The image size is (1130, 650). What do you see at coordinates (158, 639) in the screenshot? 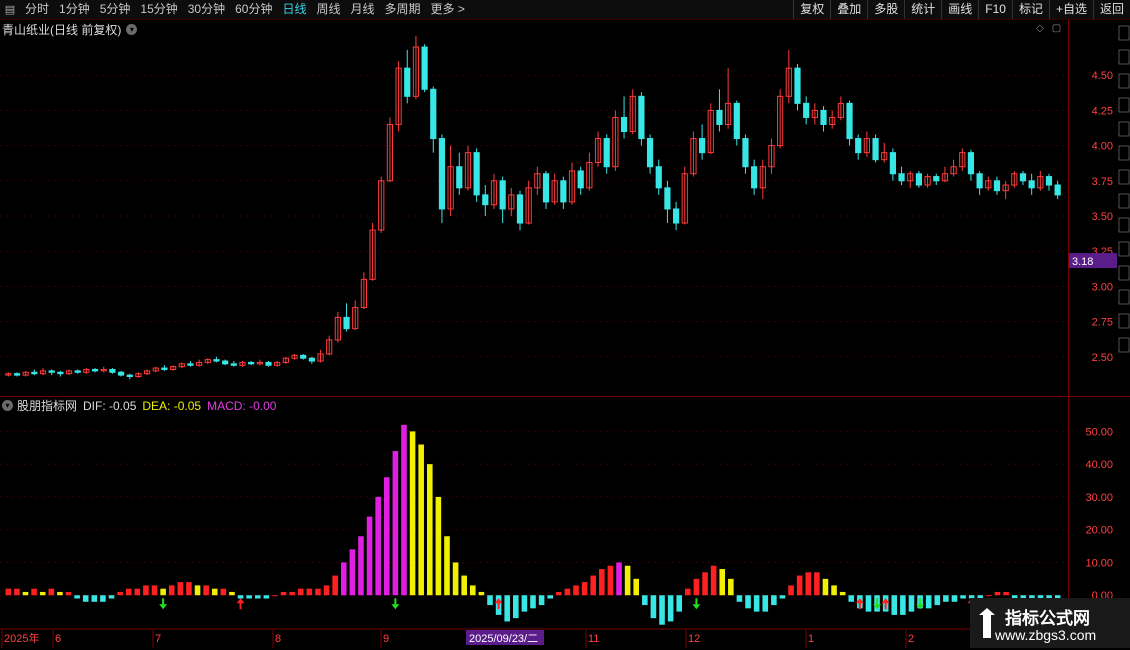
I see `time-axis-label: 7` at bounding box center [158, 639].